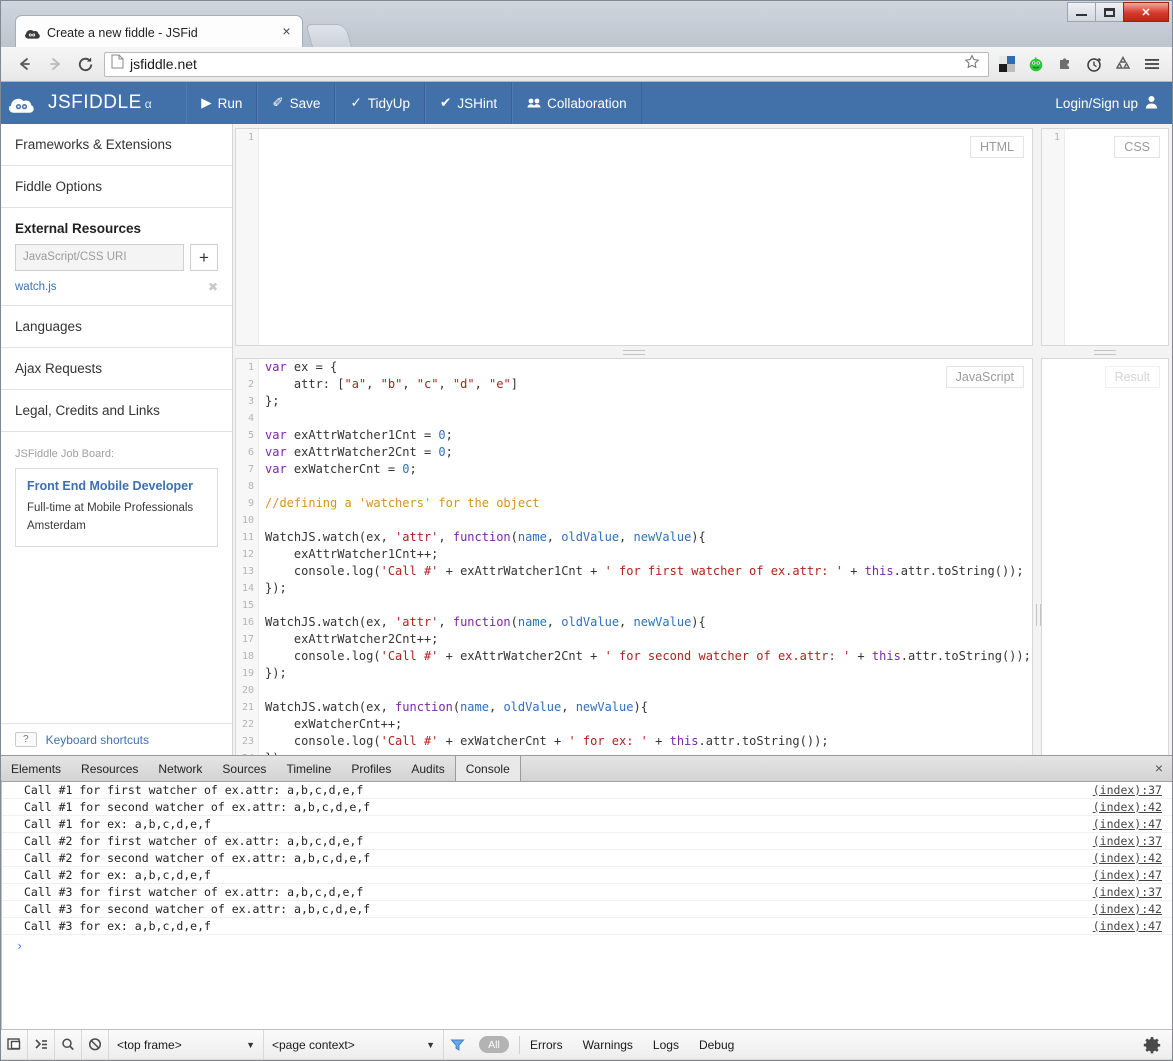  Describe the element at coordinates (97, 740) in the screenshot. I see `keyboard-shortcuts-link: Keyboard shortcuts` at that location.